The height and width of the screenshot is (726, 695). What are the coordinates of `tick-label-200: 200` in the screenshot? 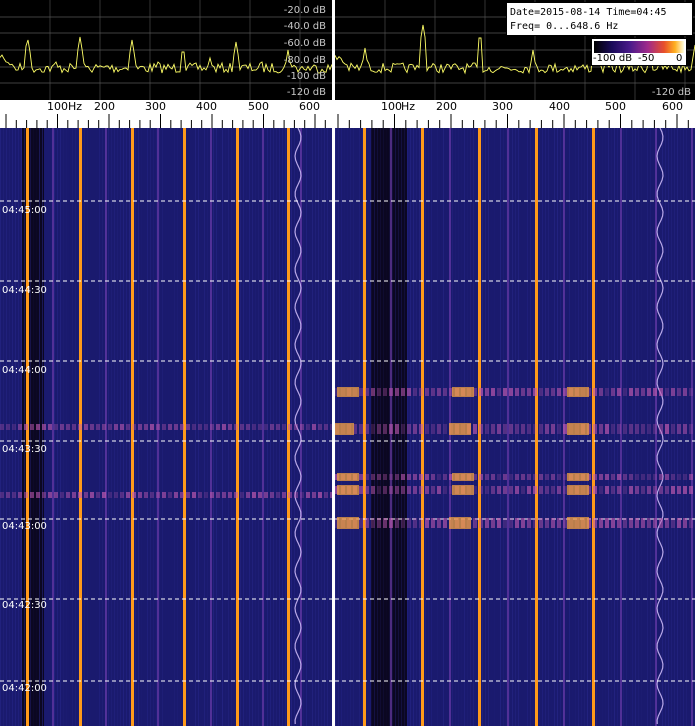 It's located at (104, 106).